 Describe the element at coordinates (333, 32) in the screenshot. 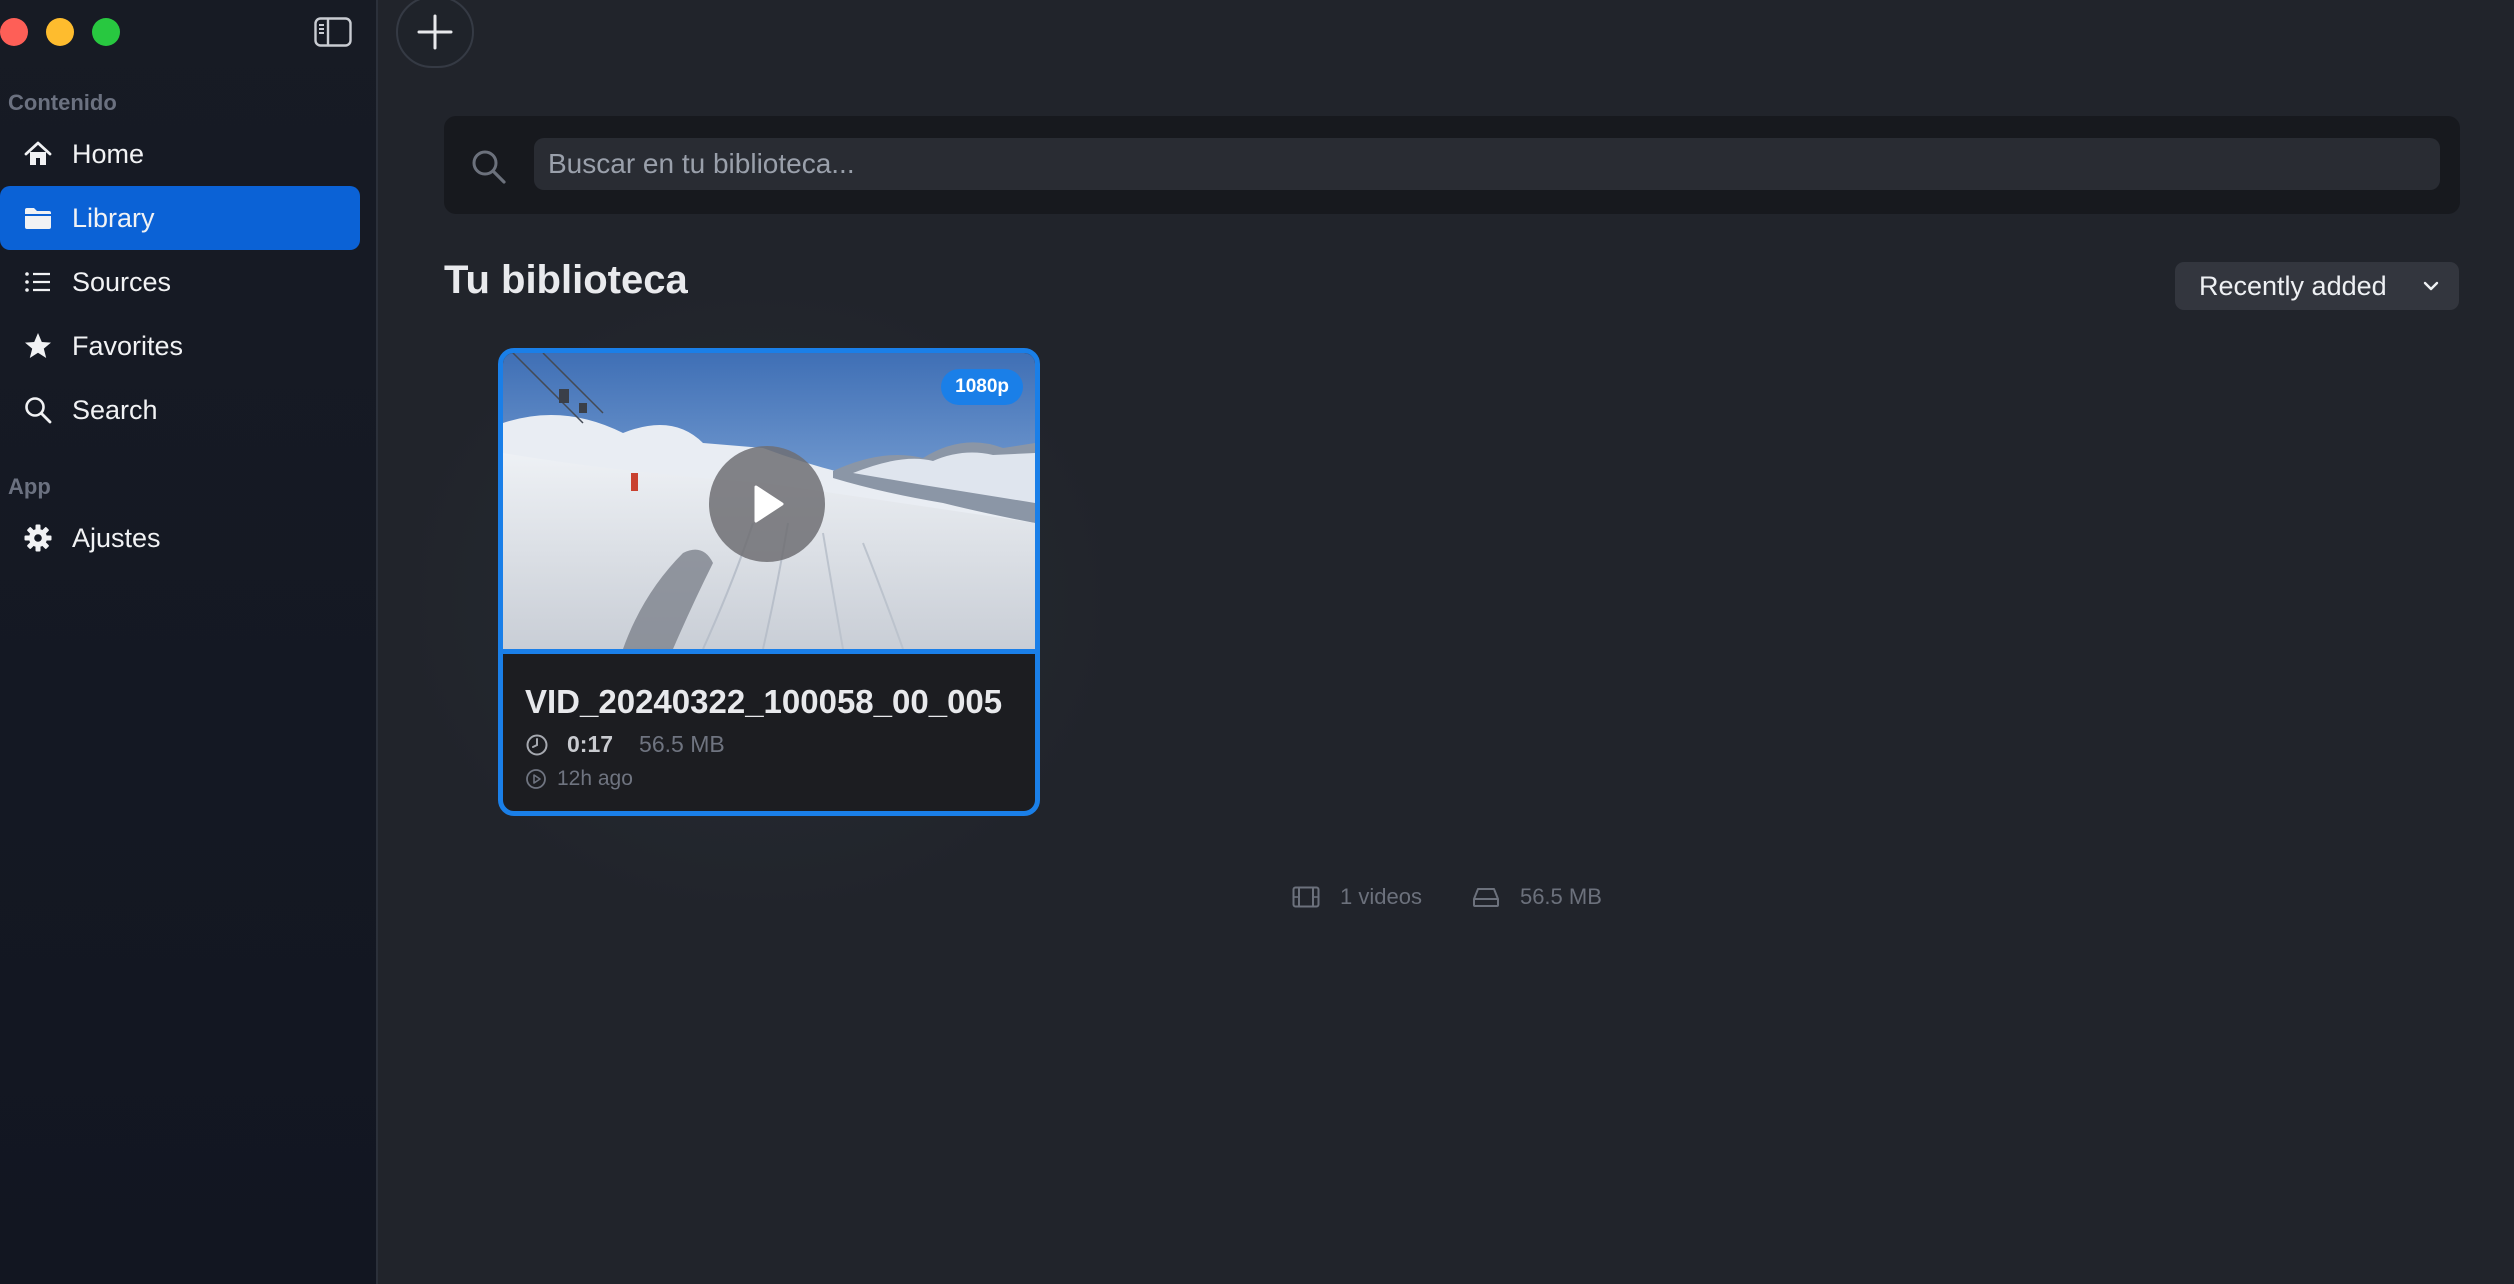

I see `sidebar-toggle-icon` at that location.